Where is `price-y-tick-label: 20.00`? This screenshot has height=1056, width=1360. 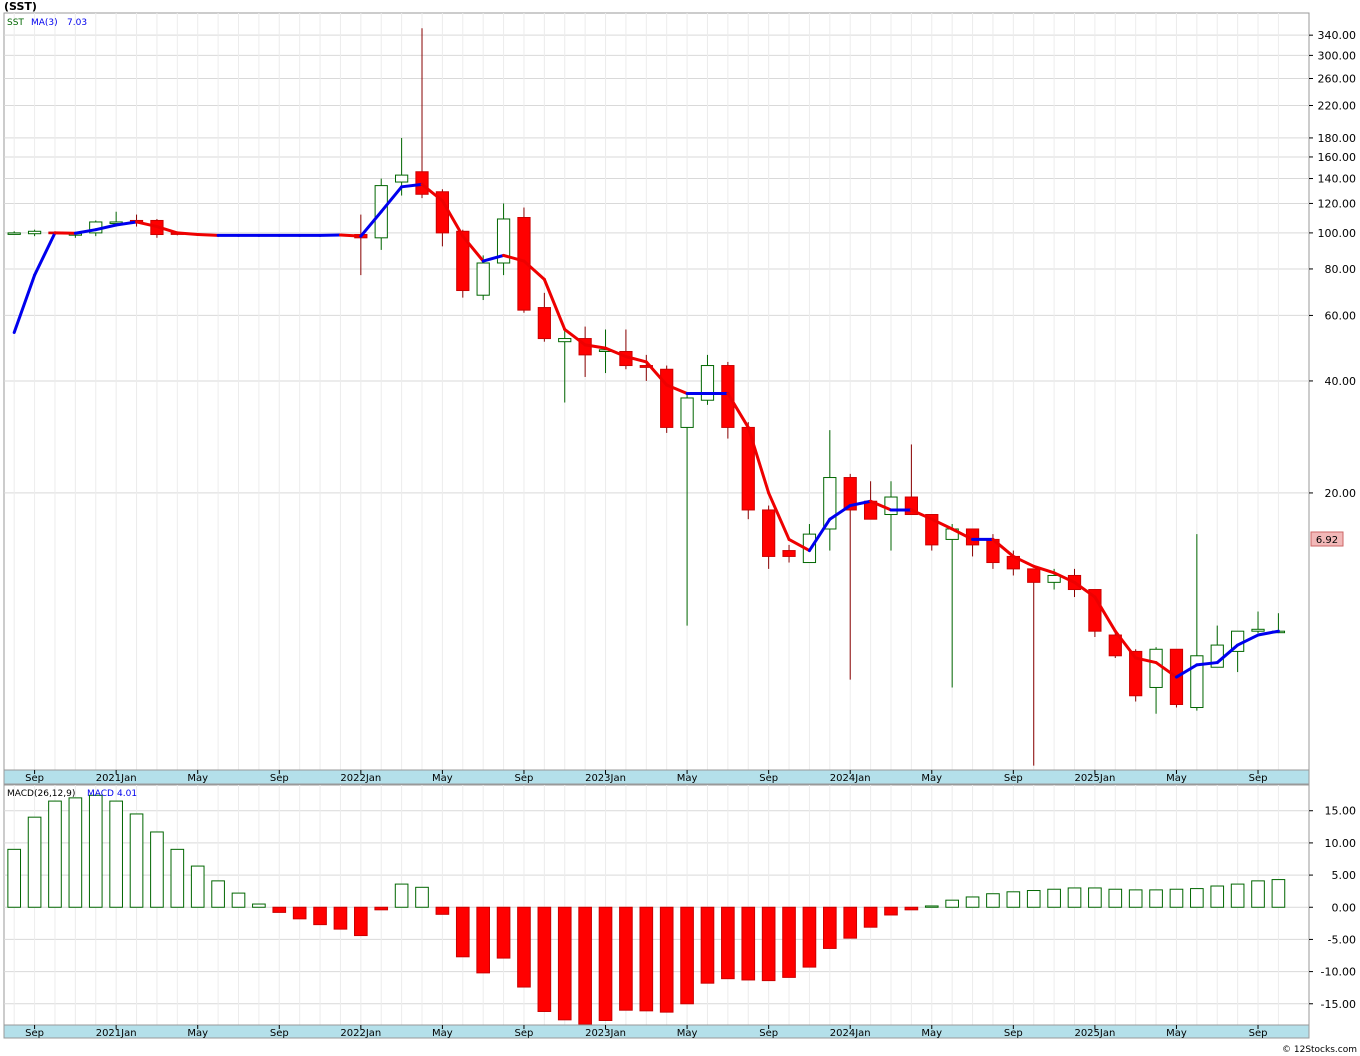
price-y-tick-label: 20.00 is located at coordinates (1341, 493).